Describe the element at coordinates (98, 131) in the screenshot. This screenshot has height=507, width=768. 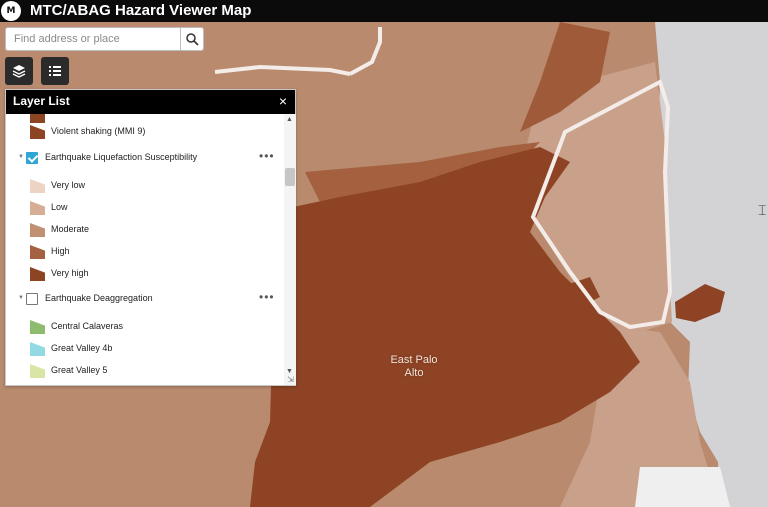
I see `legend-label: Violent shaking (MMI 9)` at that location.